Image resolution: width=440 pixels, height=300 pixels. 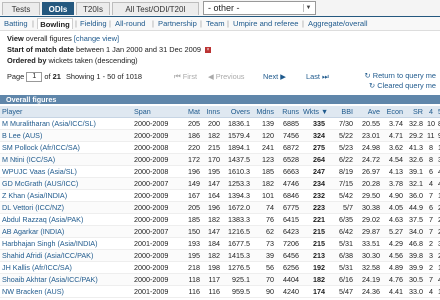 I want to click on cell-mdns: 70, so click(x=264, y=279).